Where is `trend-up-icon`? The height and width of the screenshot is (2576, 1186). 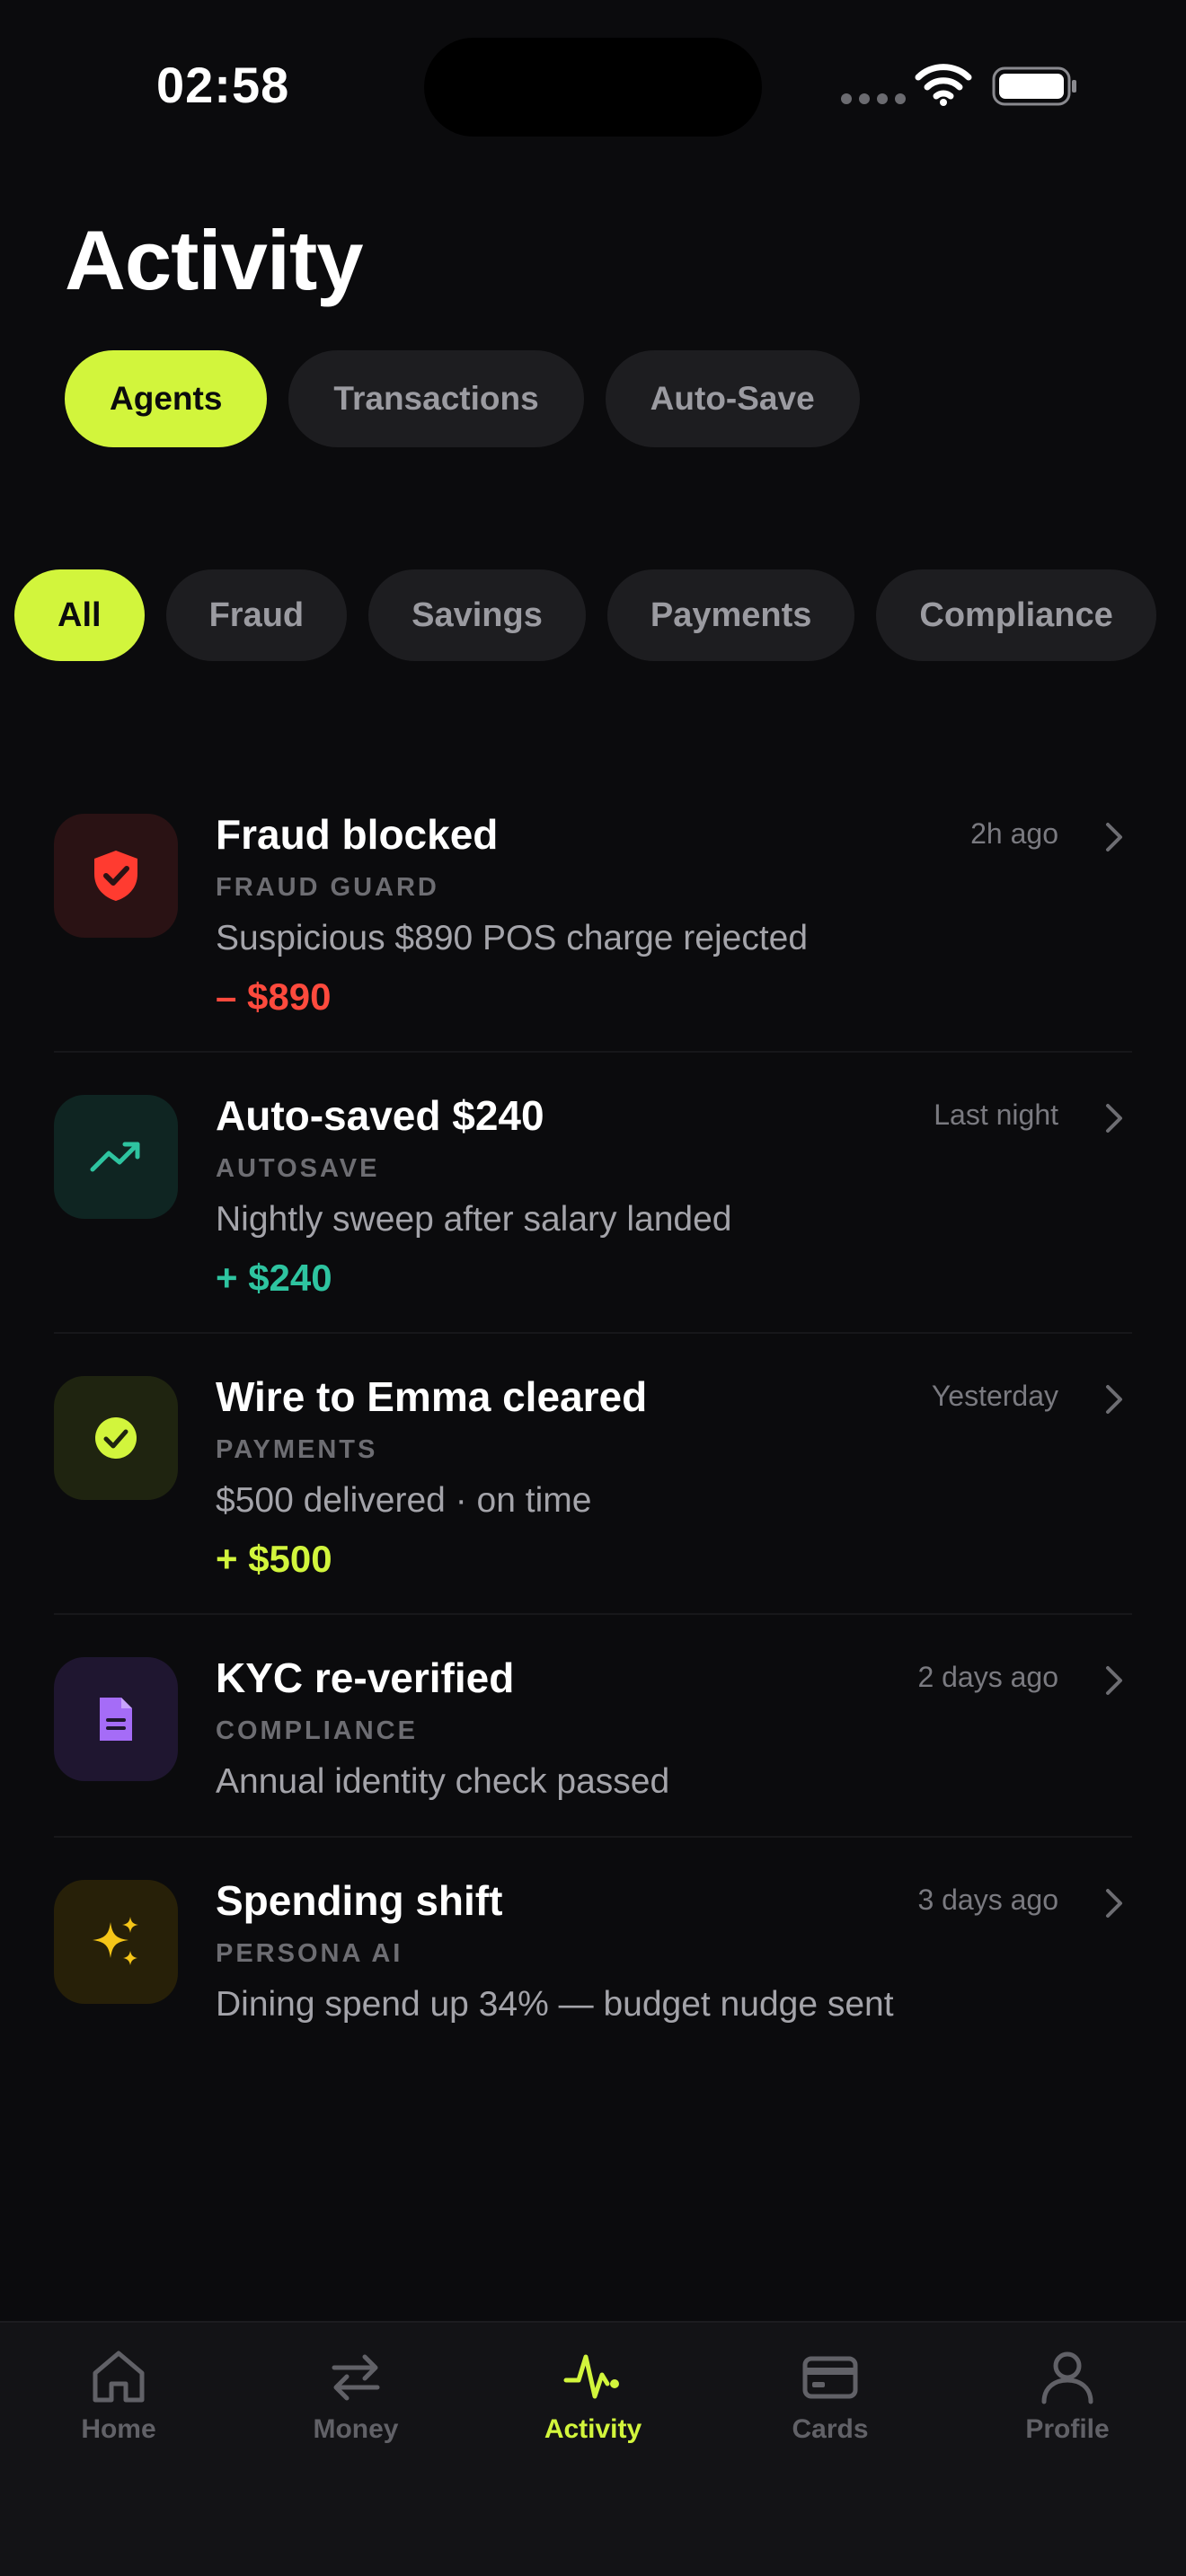 trend-up-icon is located at coordinates (116, 1157).